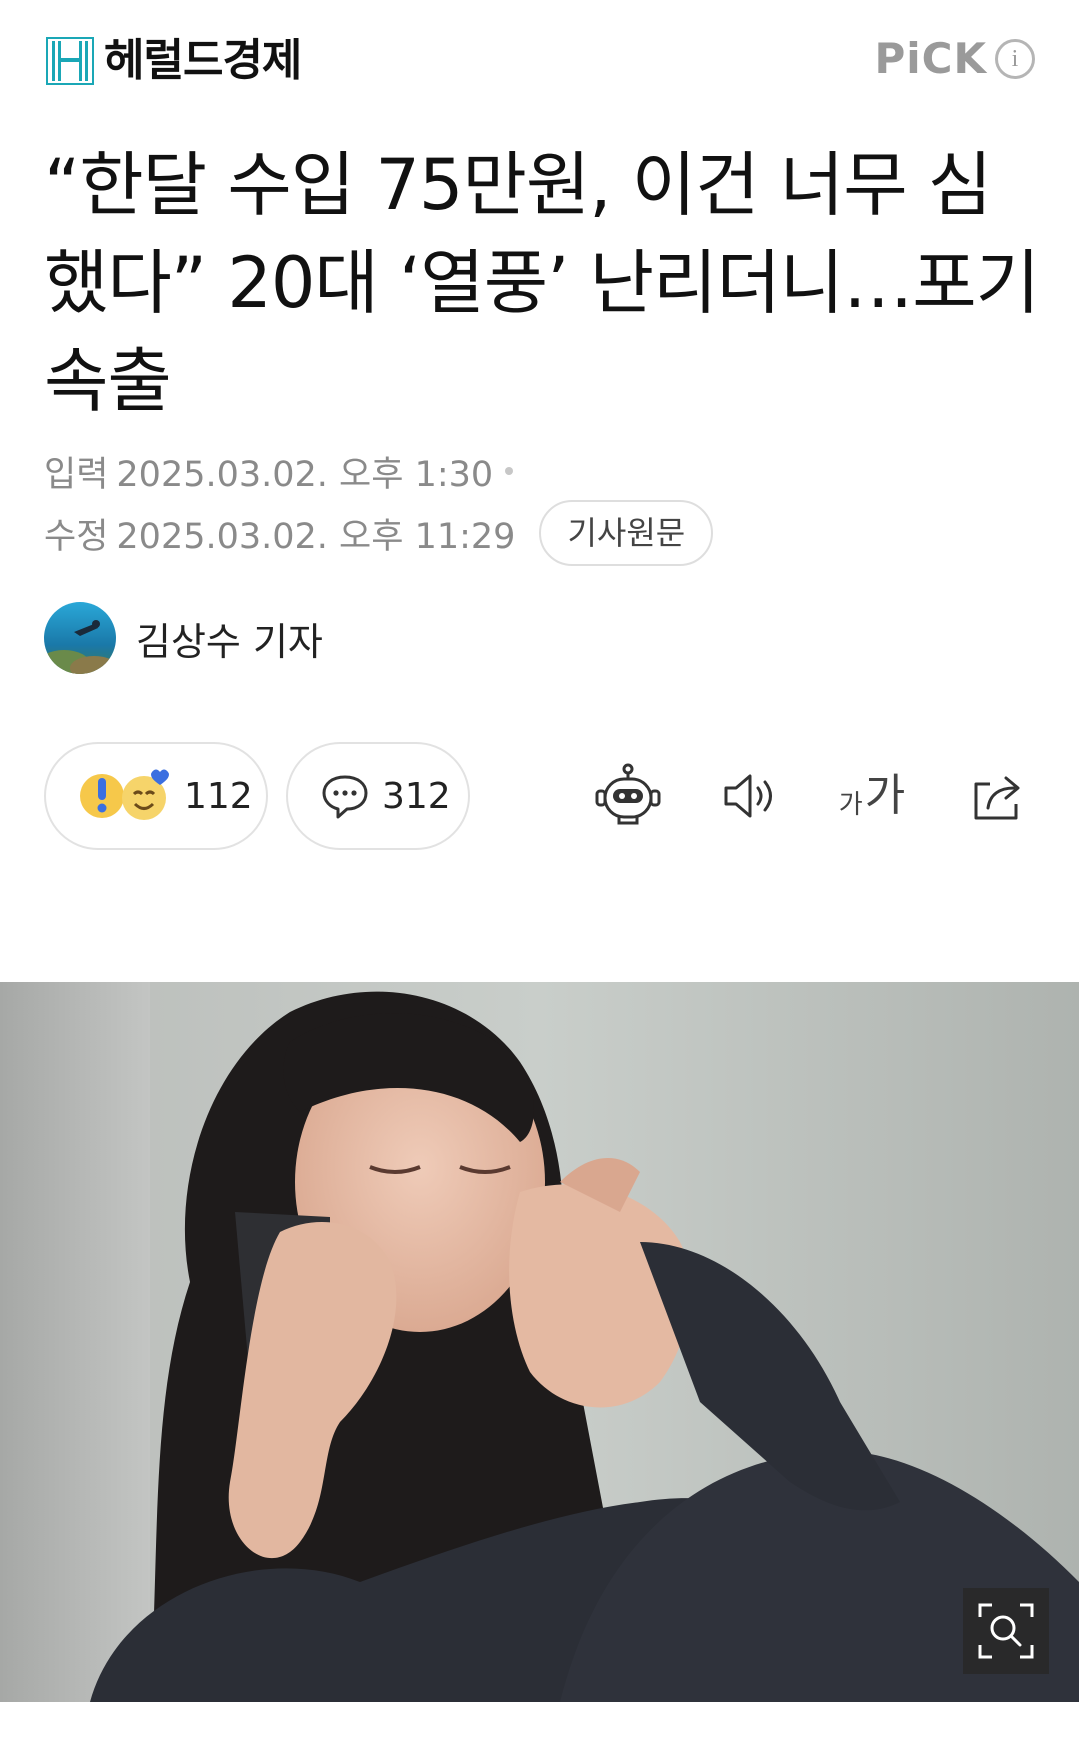  I want to click on reaction-button: 112, so click(156, 796).